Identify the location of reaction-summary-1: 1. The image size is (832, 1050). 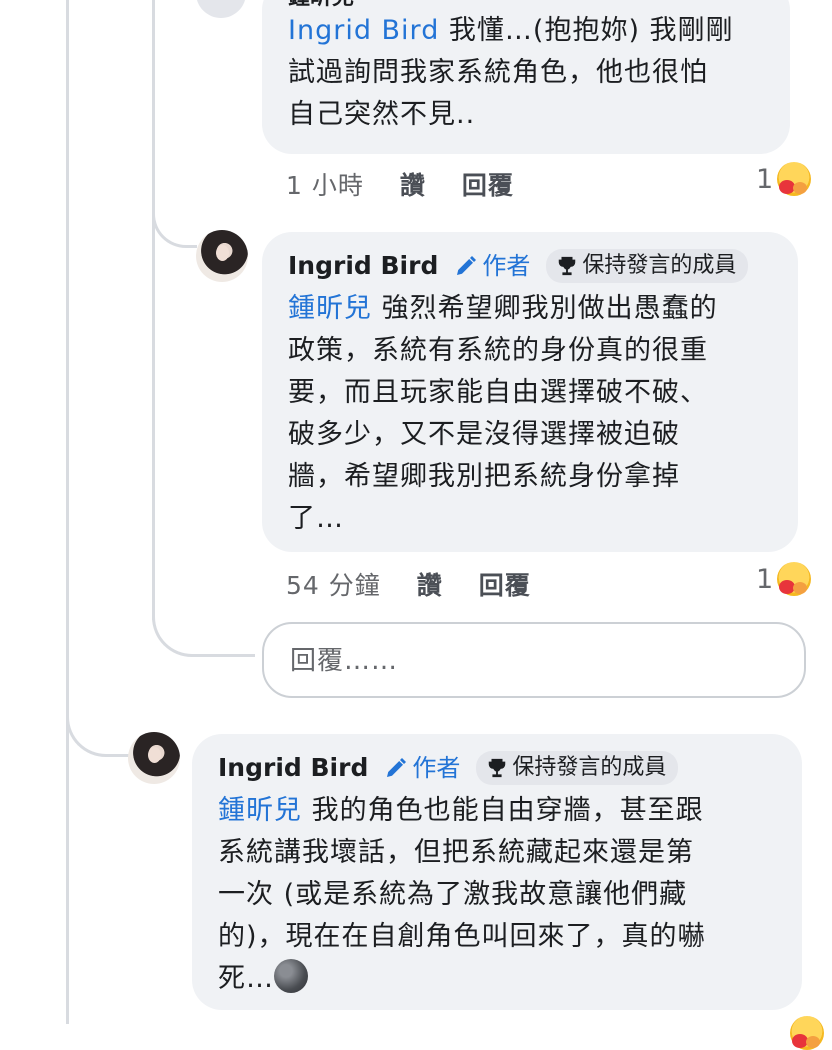
(784, 179).